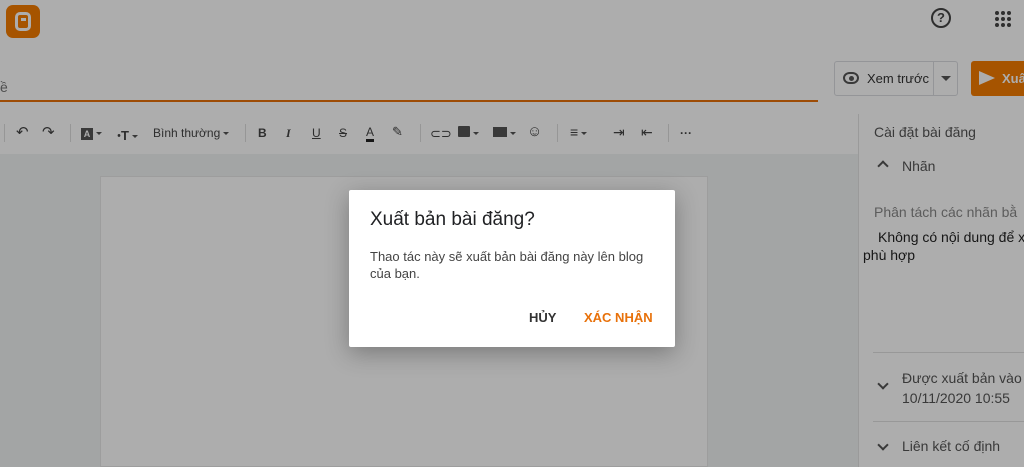 The height and width of the screenshot is (467, 1024). What do you see at coordinates (618, 317) in the screenshot?
I see `confirm-button: XÁC NHẬN` at bounding box center [618, 317].